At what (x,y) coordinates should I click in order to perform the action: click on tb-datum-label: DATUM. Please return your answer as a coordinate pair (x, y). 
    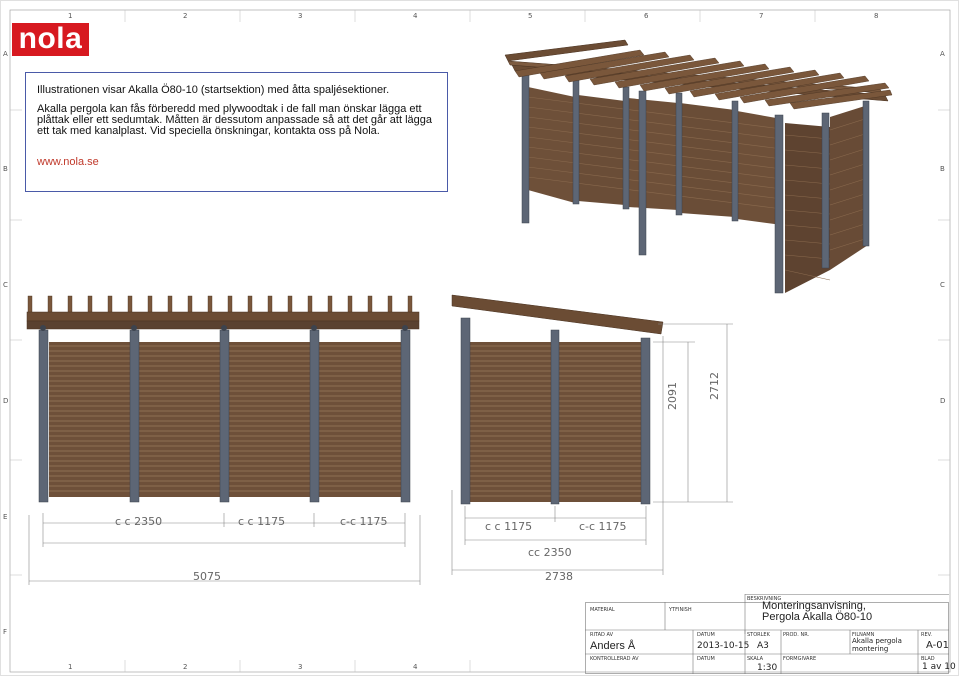
    Looking at the image, I should click on (706, 635).